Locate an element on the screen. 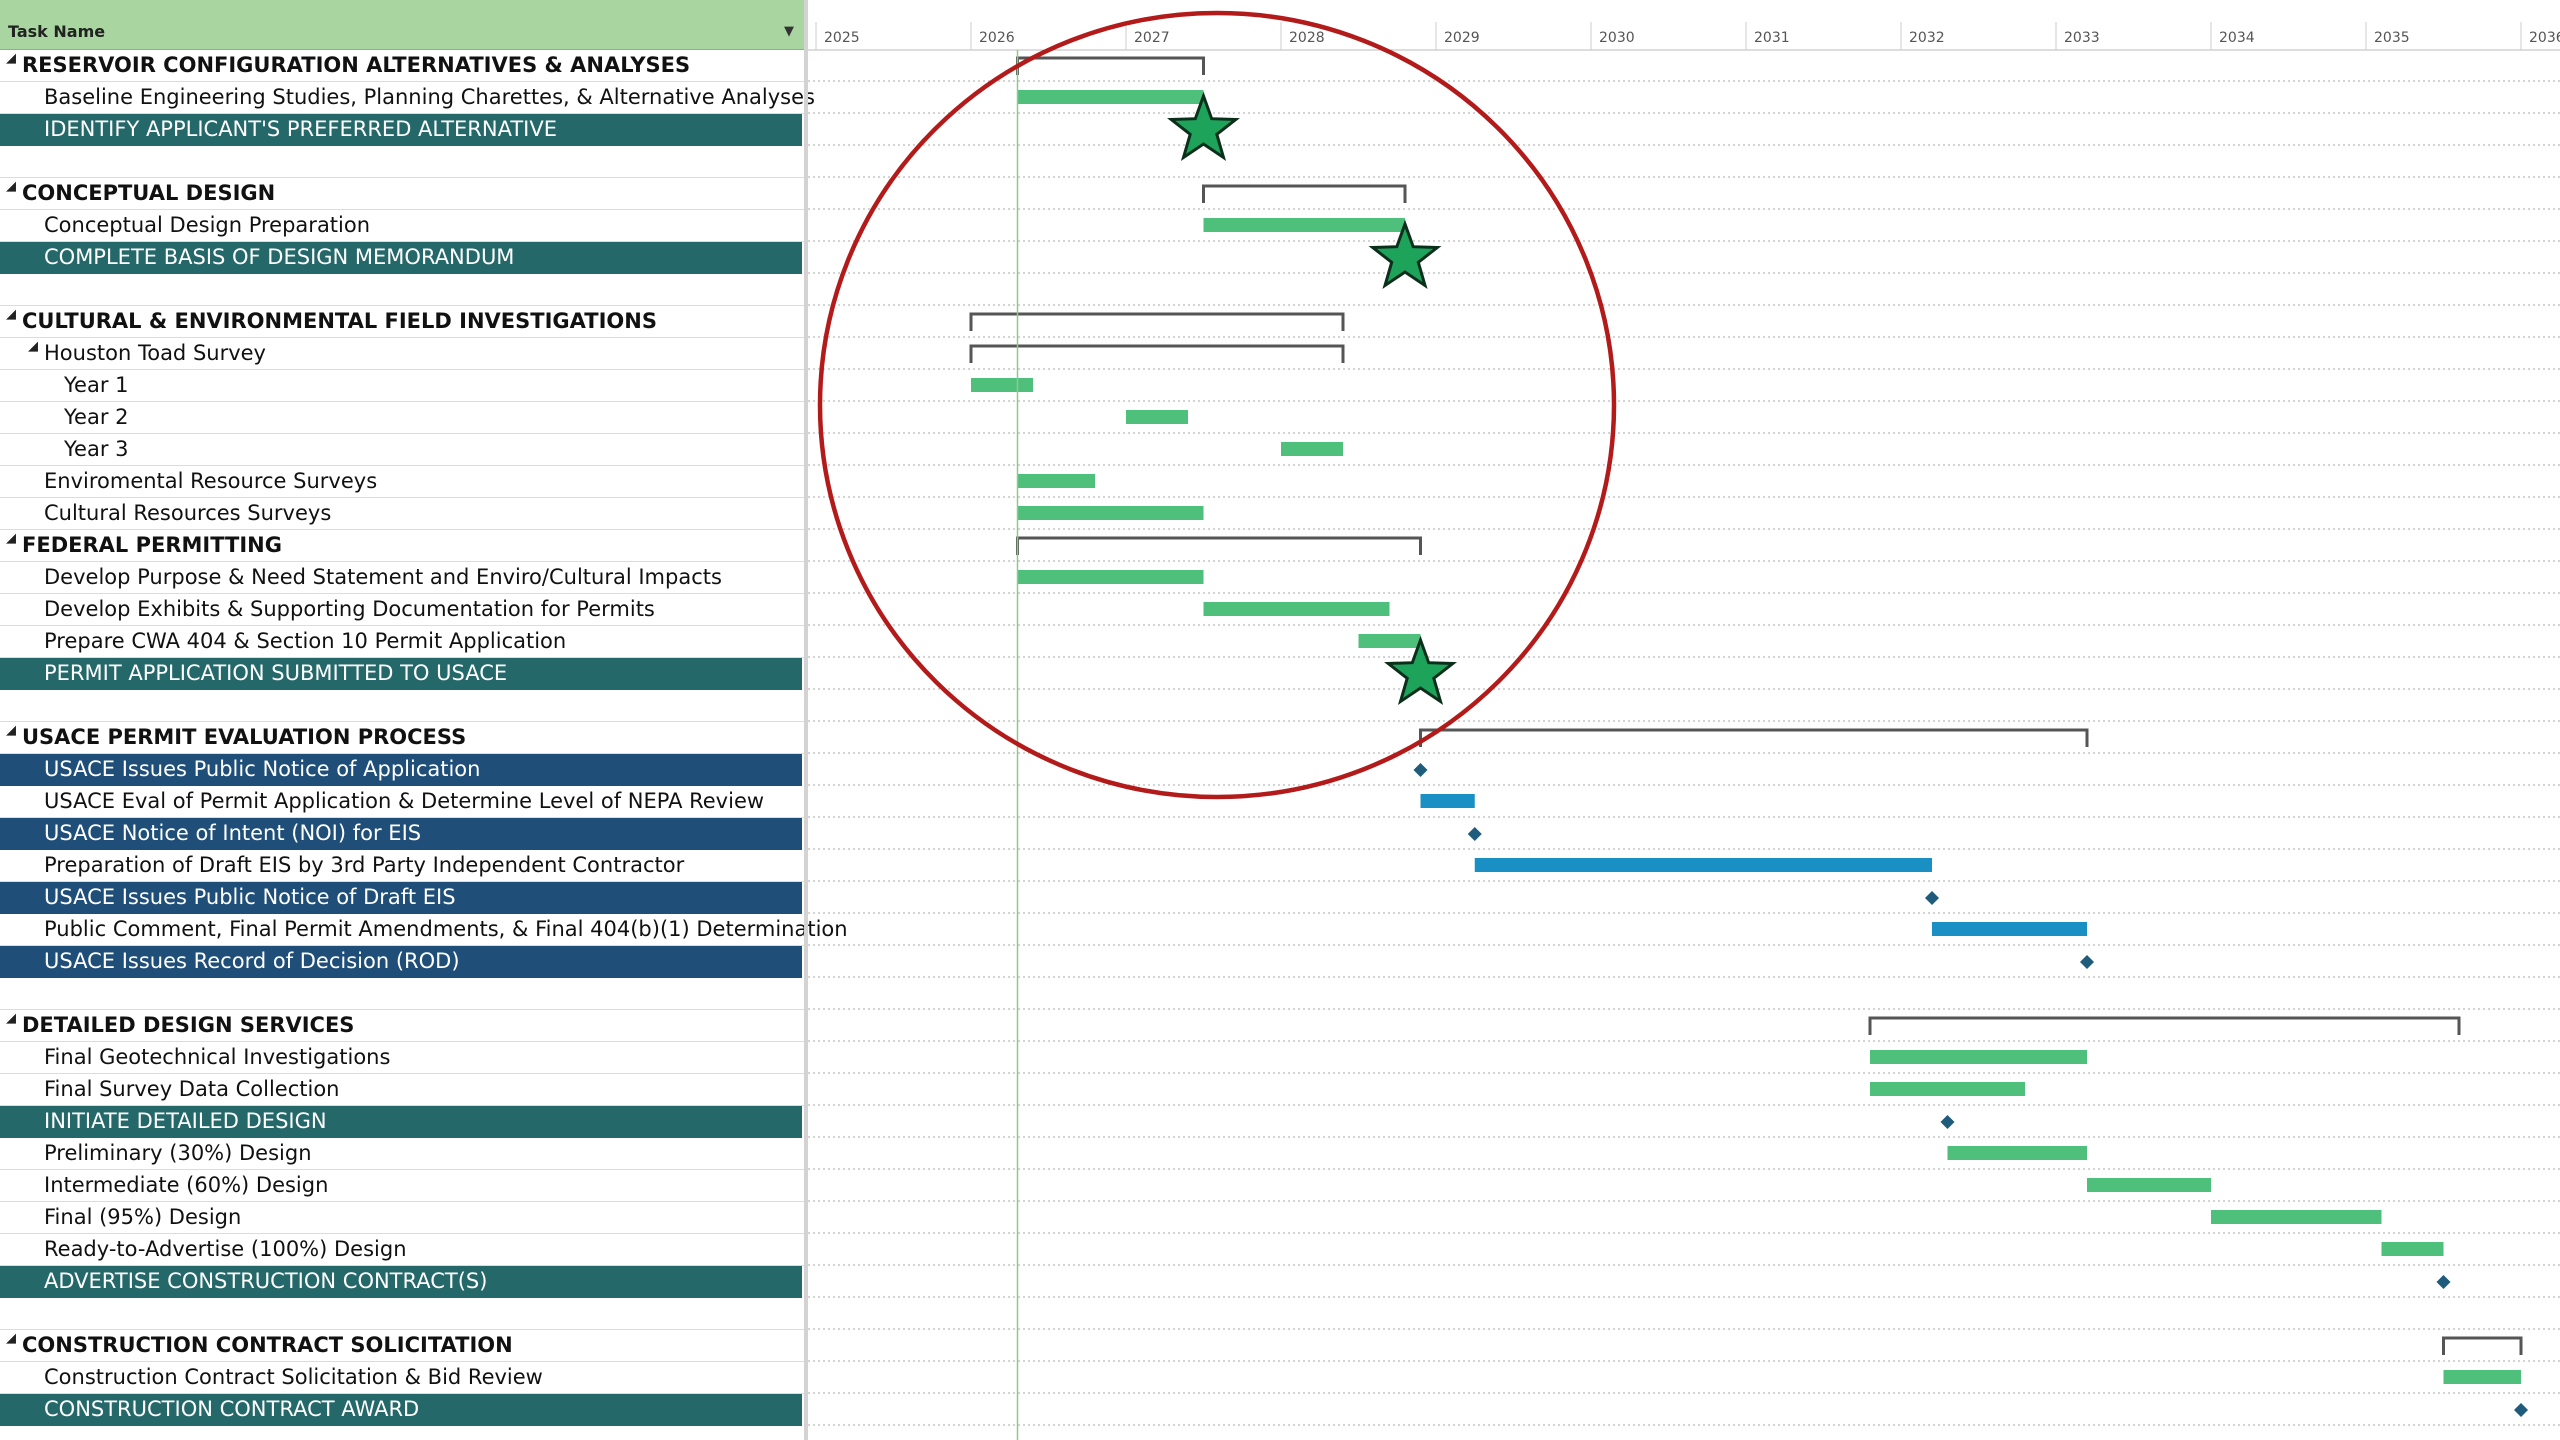  task-row: Cultural Resources Surveys is located at coordinates (402, 514).